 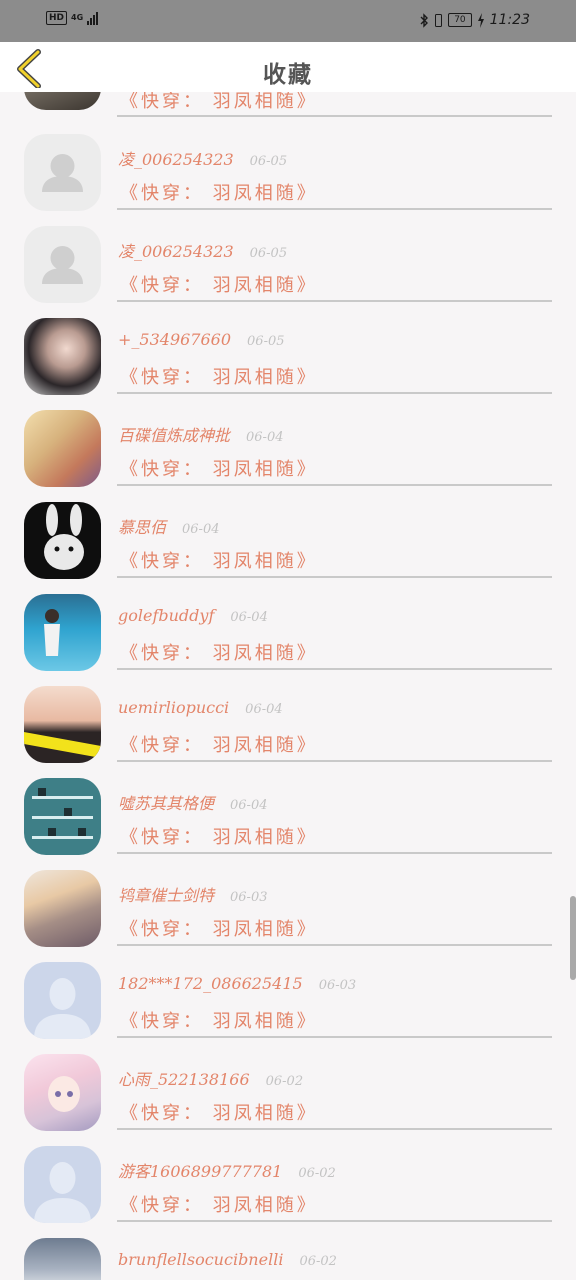 What do you see at coordinates (474, 20) in the screenshot?
I see `status-right: 70 11:23` at bounding box center [474, 20].